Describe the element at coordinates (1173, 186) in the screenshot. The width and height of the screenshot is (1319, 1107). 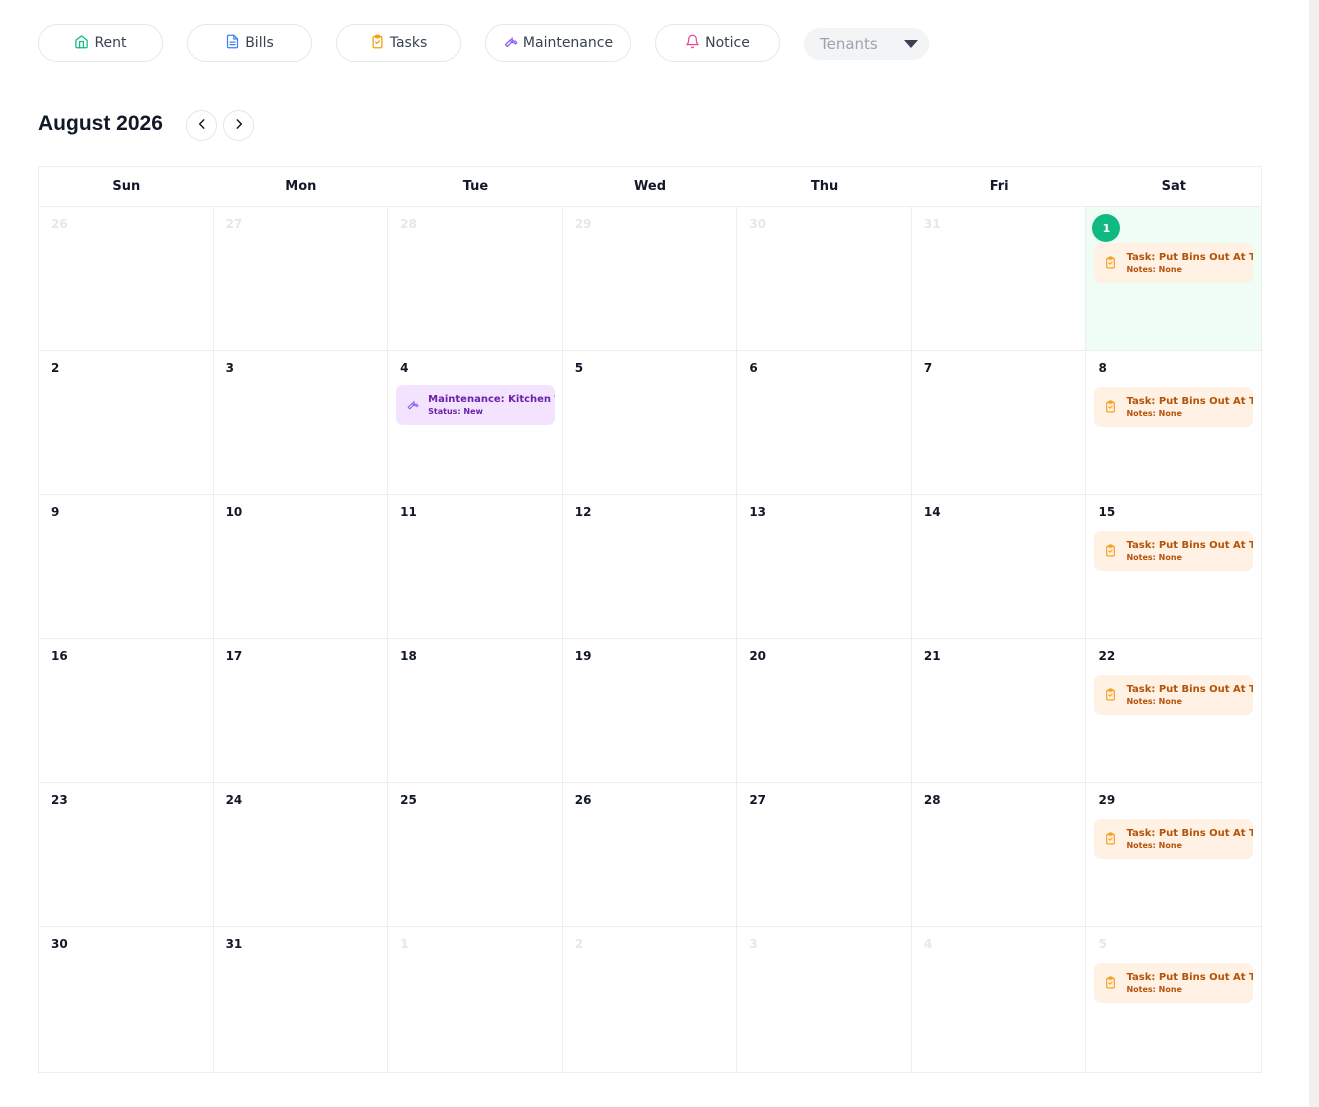
I see `weekday-label: Sat` at that location.